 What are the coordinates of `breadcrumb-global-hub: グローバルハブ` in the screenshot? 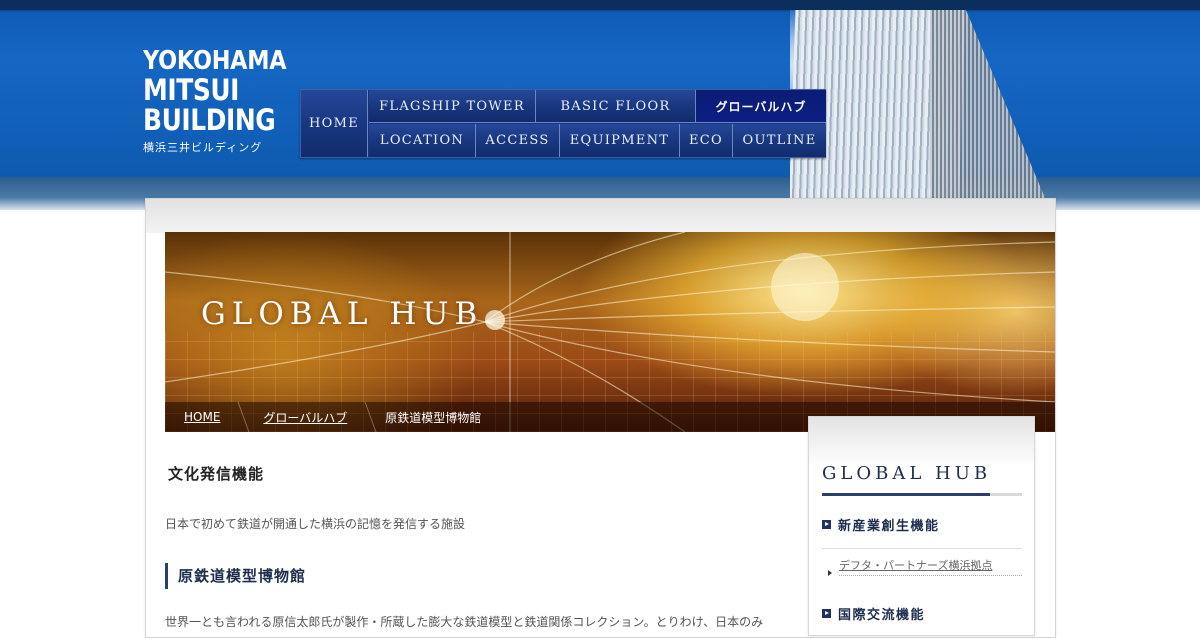 It's located at (305, 418).